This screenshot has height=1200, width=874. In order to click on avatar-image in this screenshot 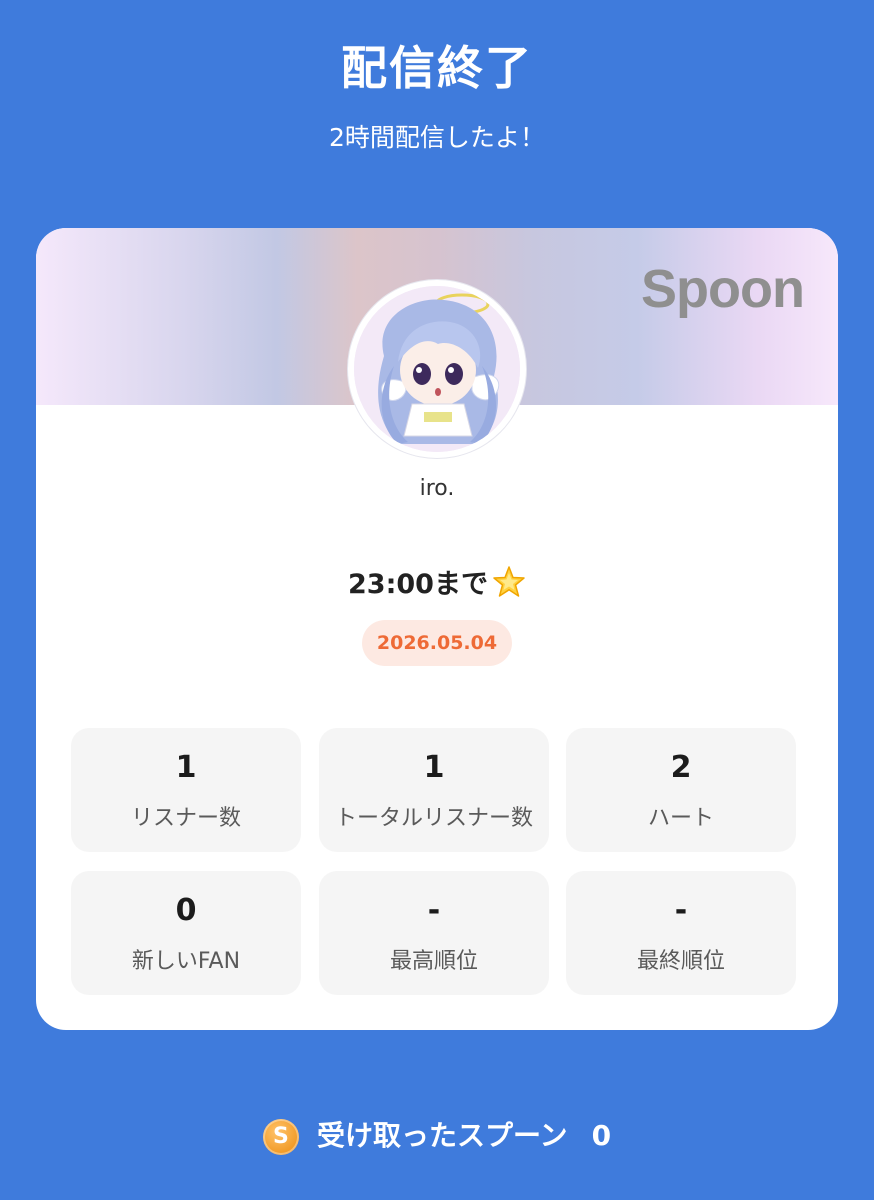, I will do `click(437, 369)`.